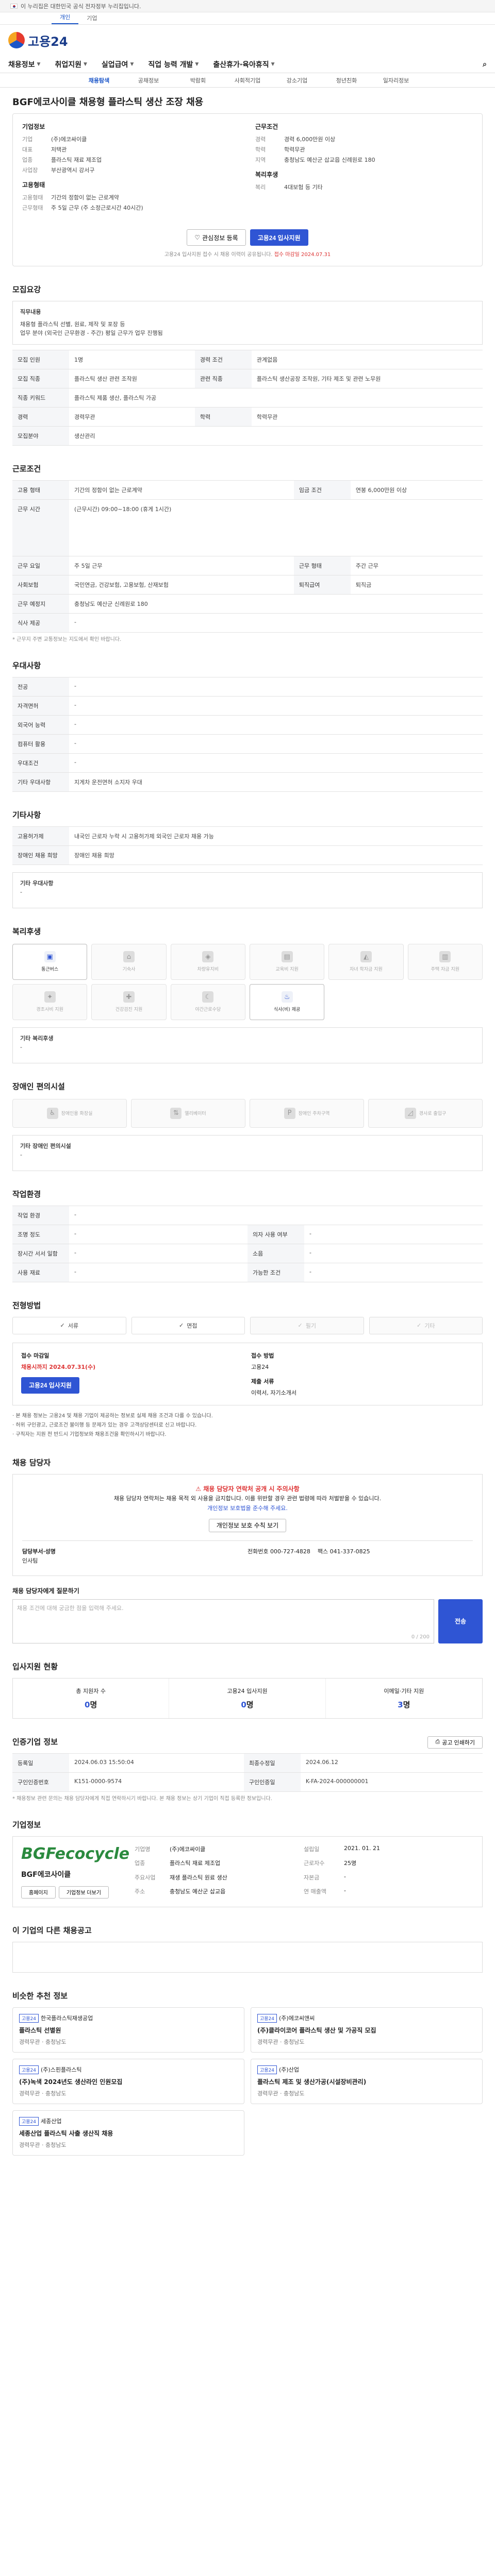 The height and width of the screenshot is (2576, 495). What do you see at coordinates (276, 1272) in the screenshot?
I see `table-key: 가능한 조건` at bounding box center [276, 1272].